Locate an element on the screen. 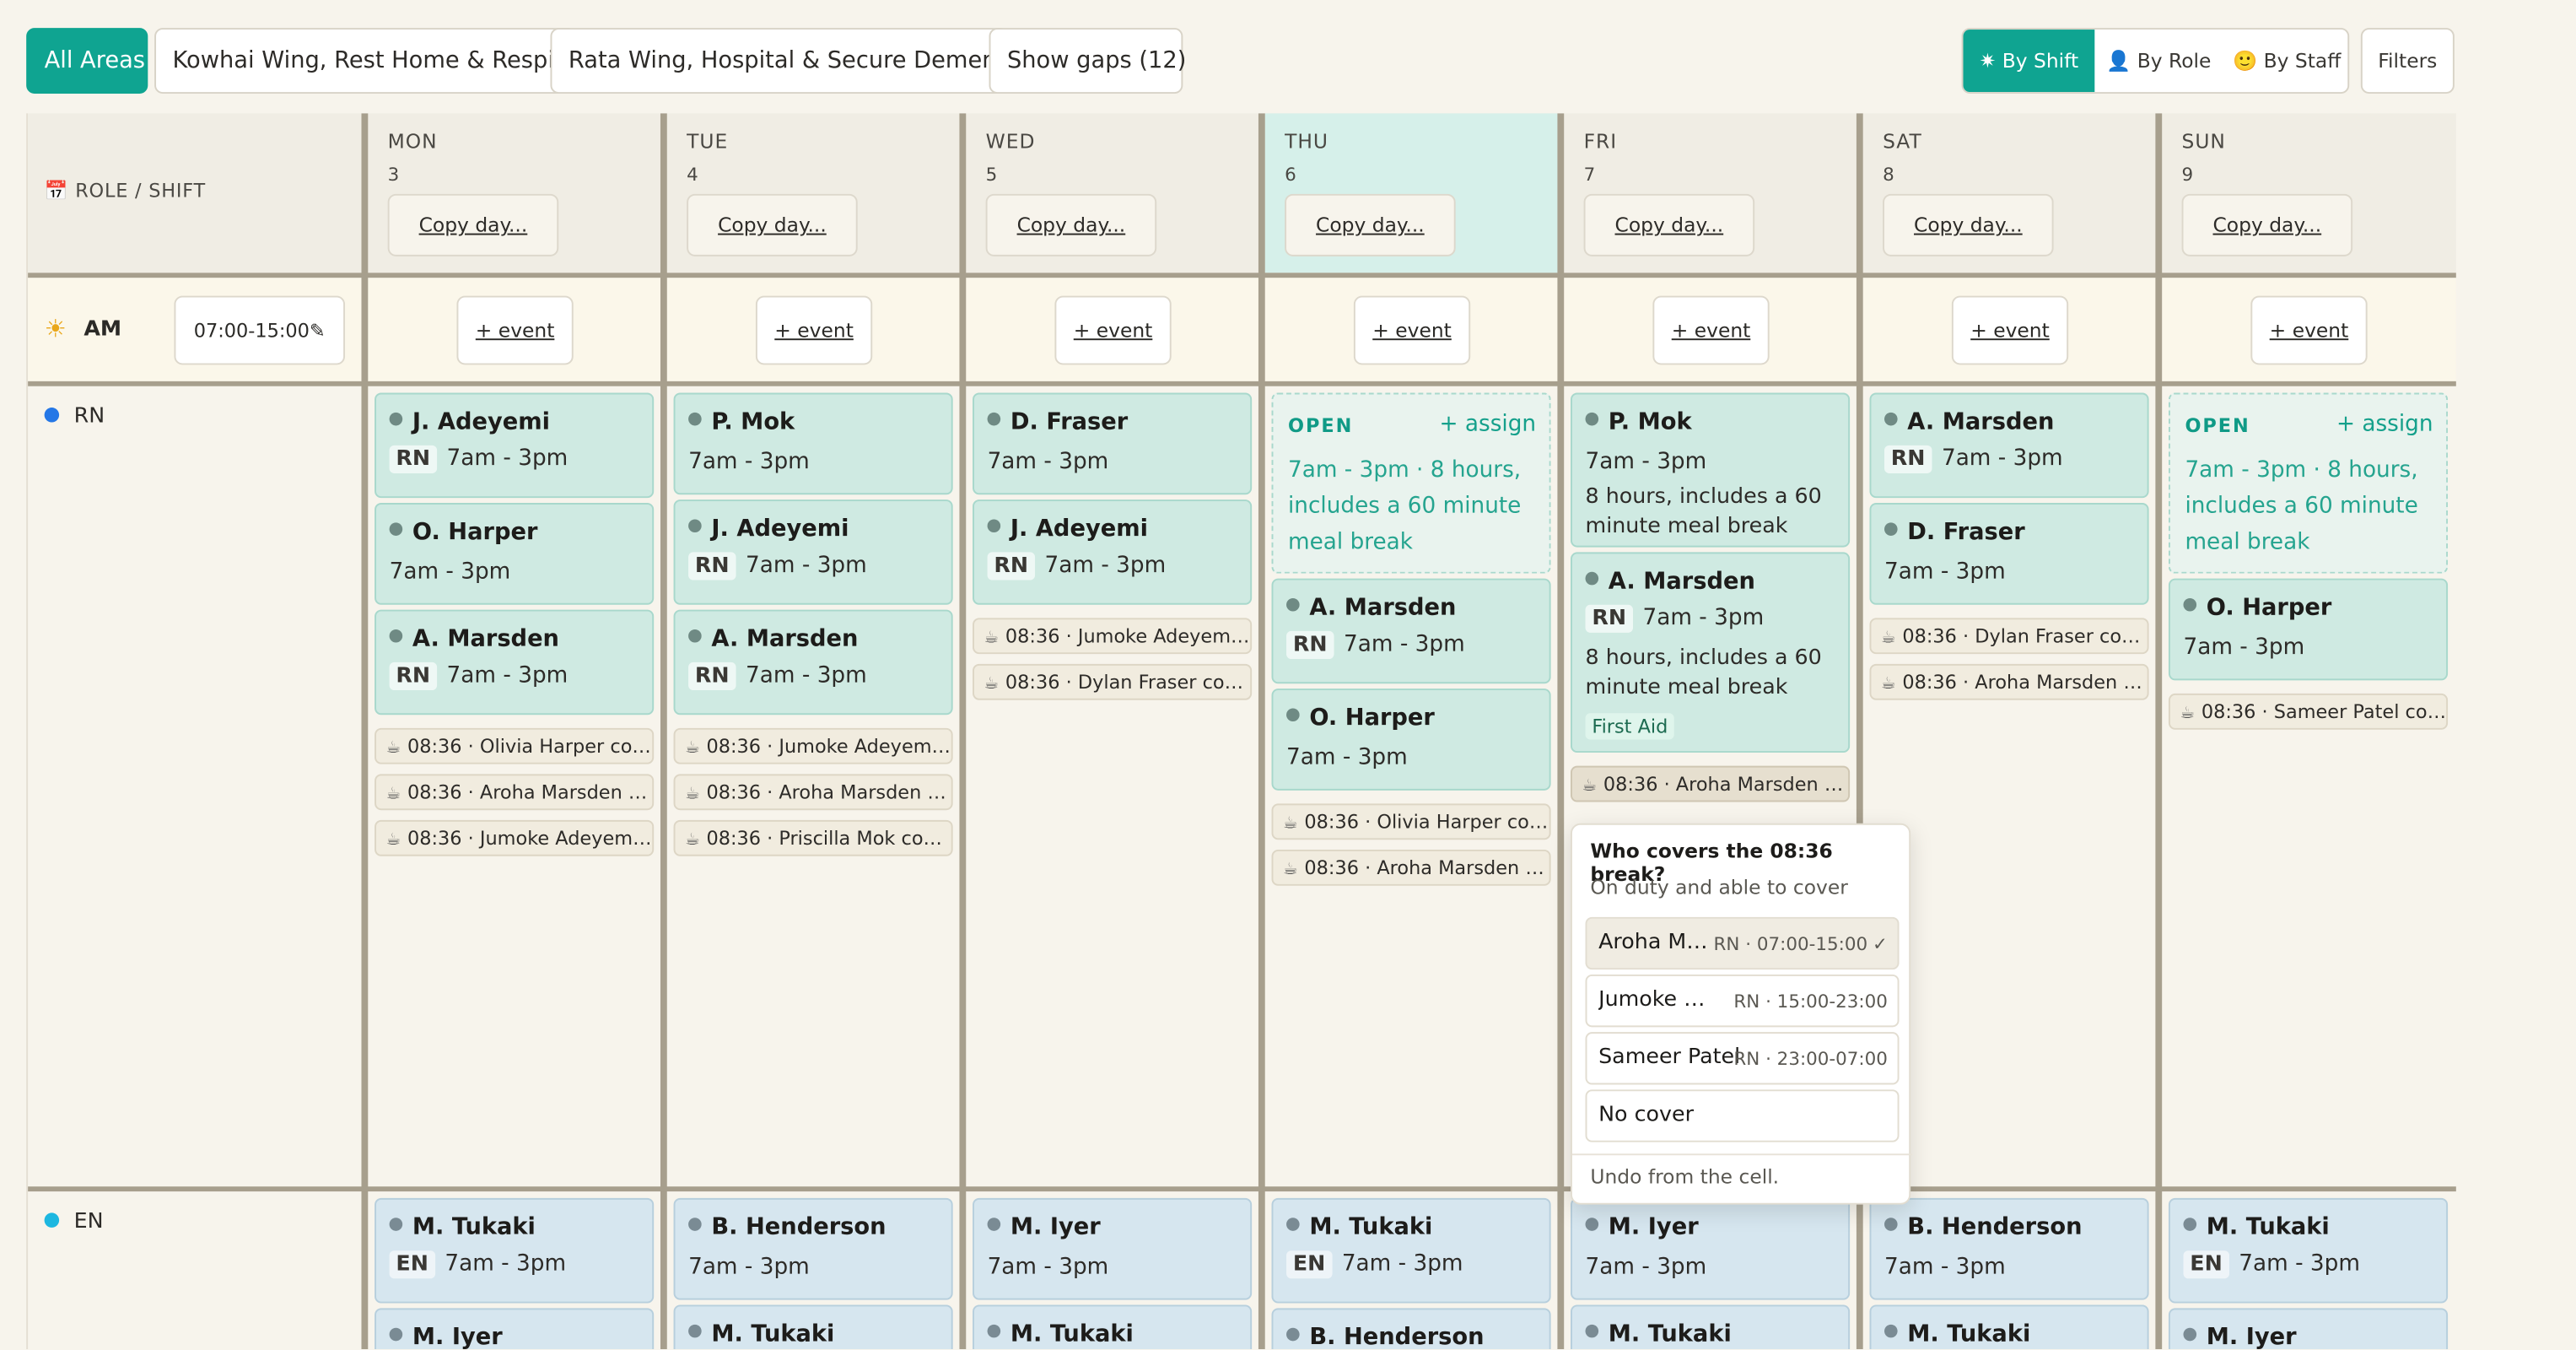 This screenshot has width=2576, height=1350. staff-name-text: P. Mok is located at coordinates (753, 422).